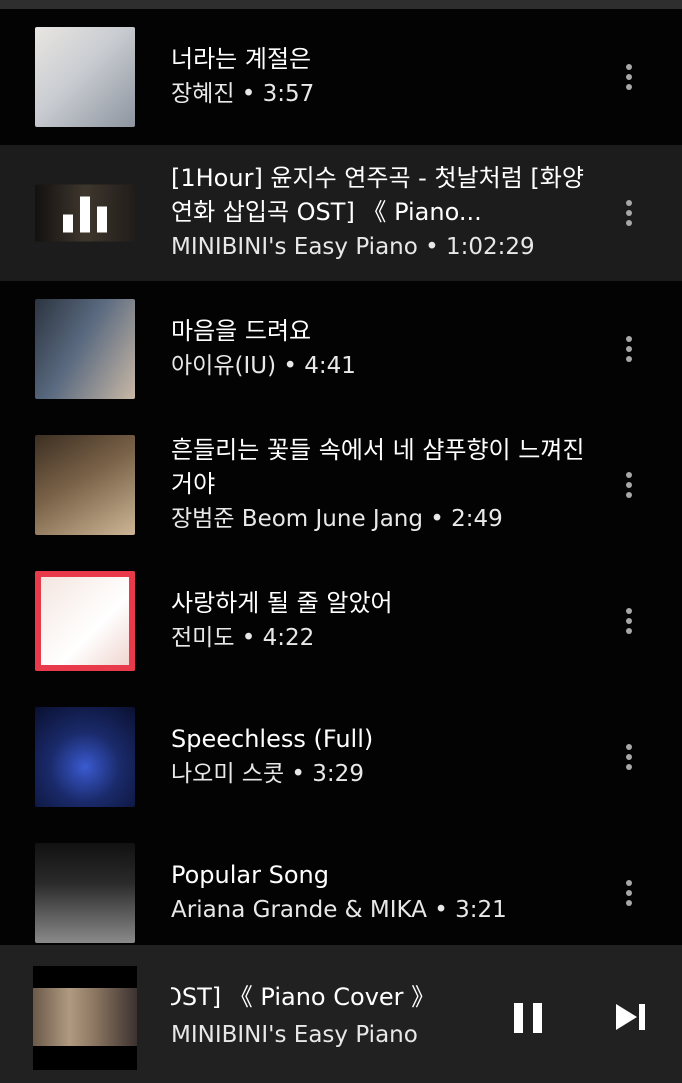 This screenshot has height=1083, width=682. I want to click on track-row: 사랑하게 될 줄 알았어 전미도 • 4:22, so click(341, 621).